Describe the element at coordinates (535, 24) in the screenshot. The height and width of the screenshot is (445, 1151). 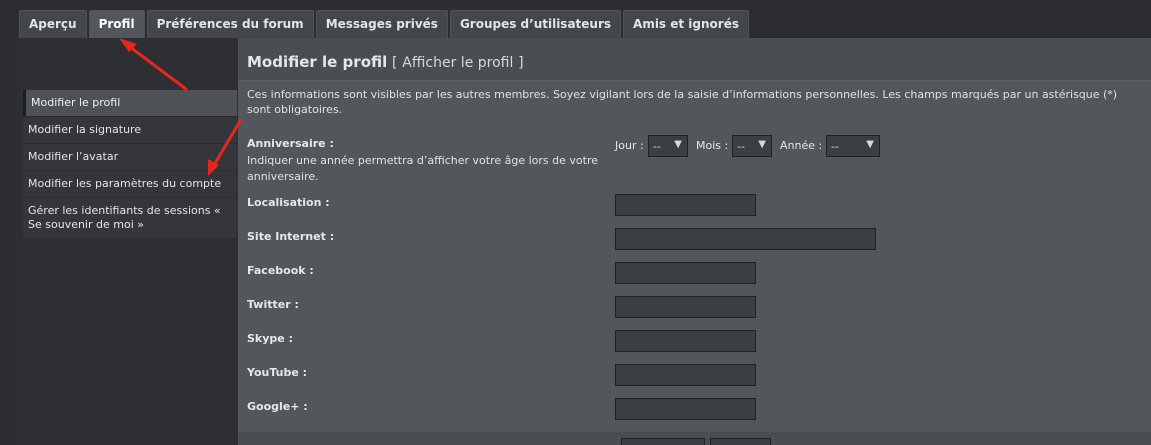
I see `tab-user-groups: Groupes d’utilisateurs` at that location.